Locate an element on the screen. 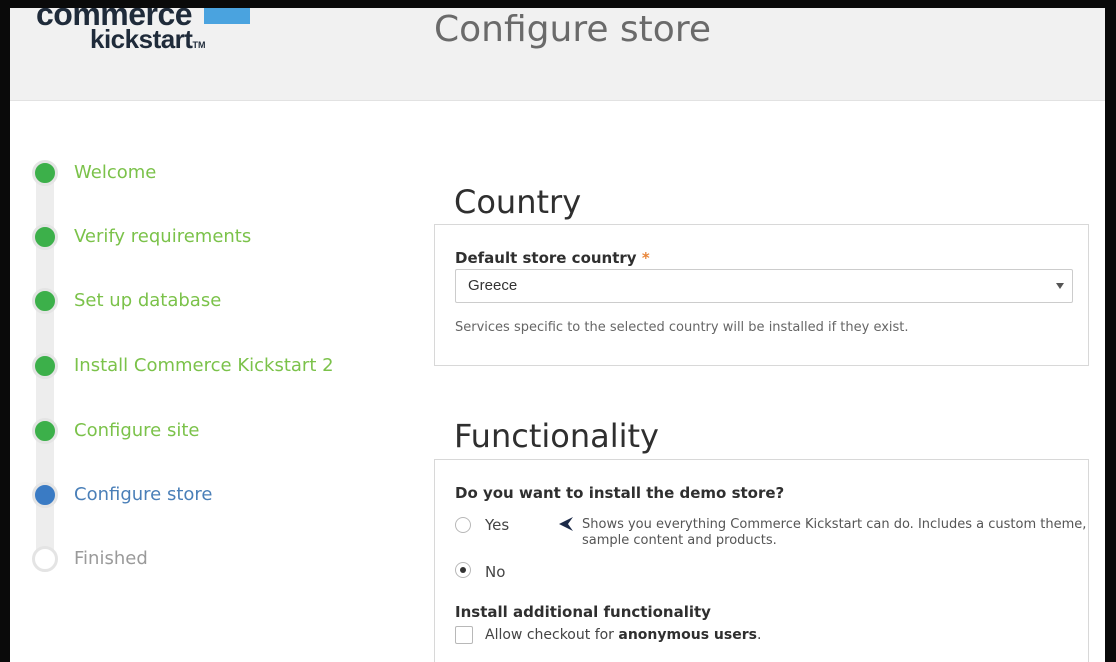 The height and width of the screenshot is (662, 1116). step-finished: Finished is located at coordinates (204, 558).